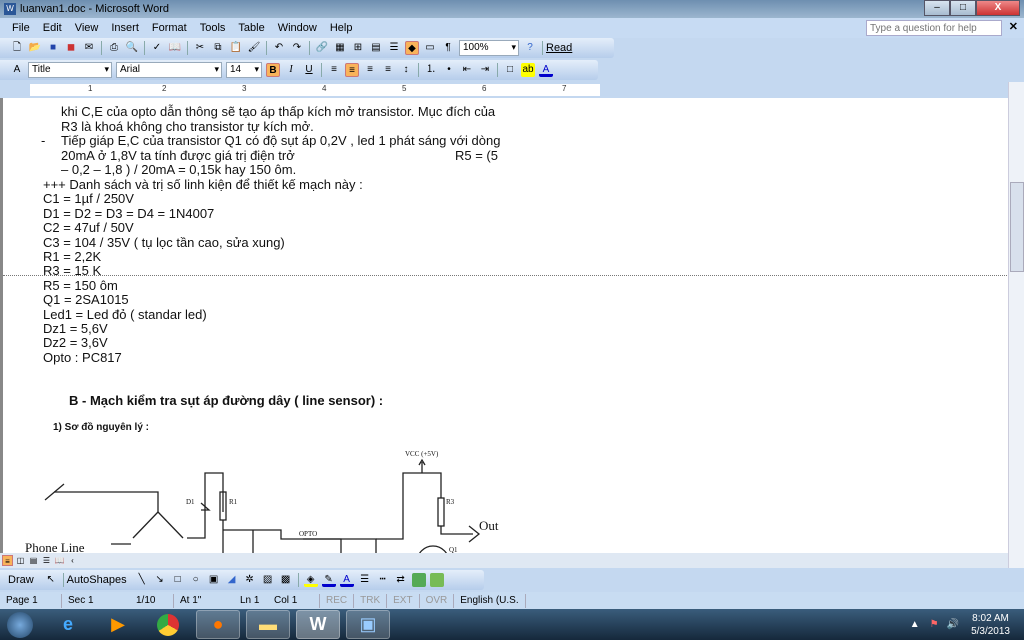 Image resolution: width=1024 pixels, height=640 pixels. Describe the element at coordinates (20, 560) in the screenshot. I see `web-layout-icon: ◫` at that location.